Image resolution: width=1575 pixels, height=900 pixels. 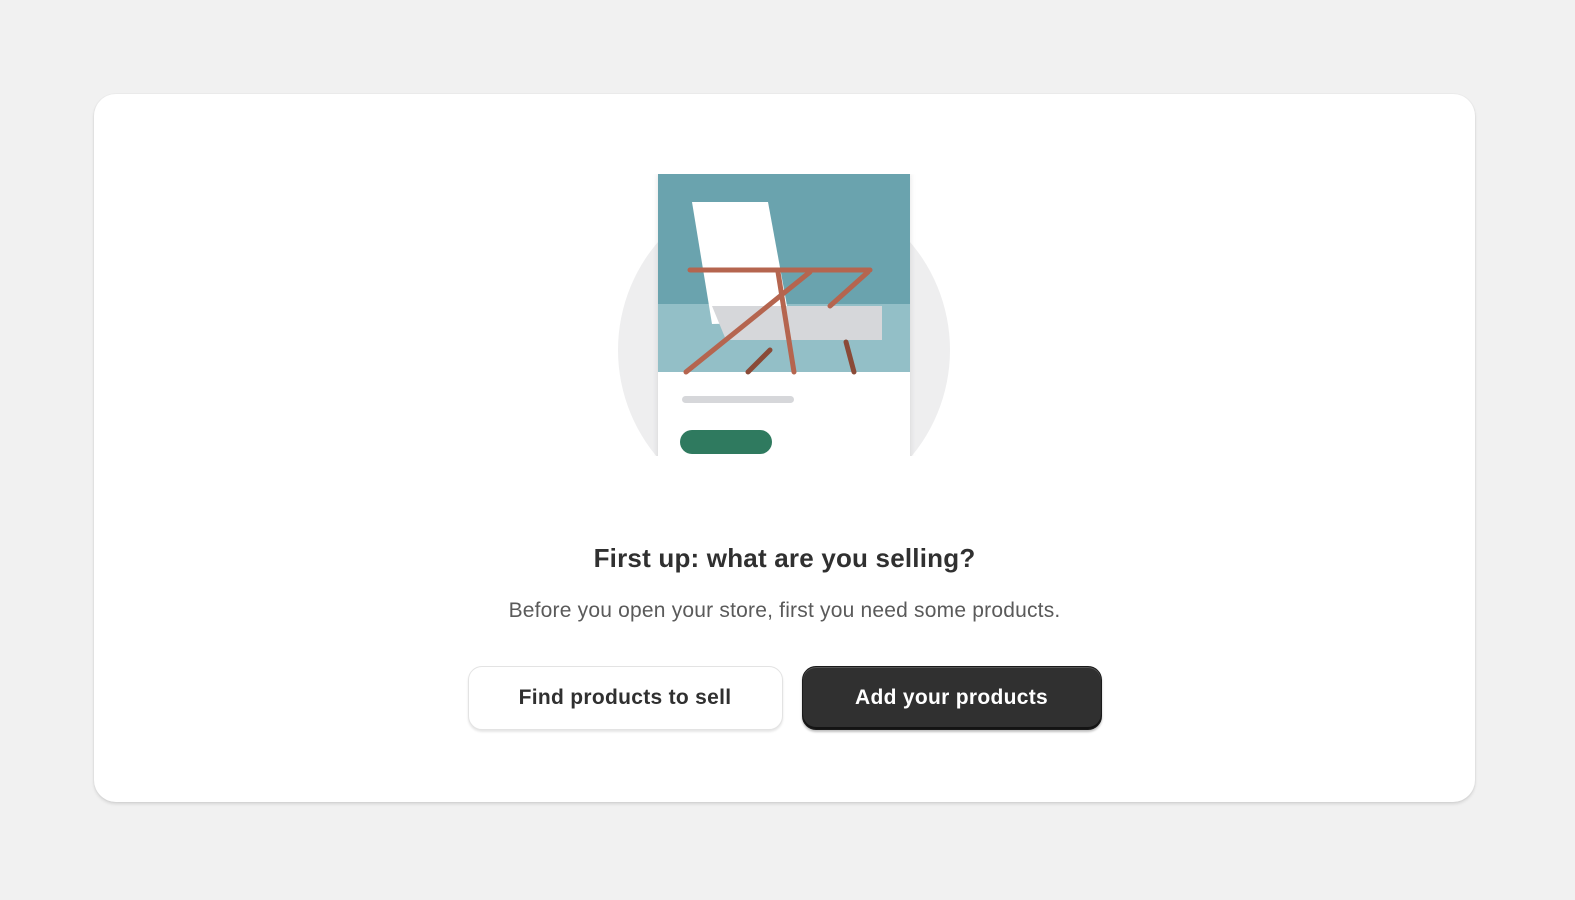 I want to click on empty-state-title: First up: what are you selling?, so click(x=784, y=558).